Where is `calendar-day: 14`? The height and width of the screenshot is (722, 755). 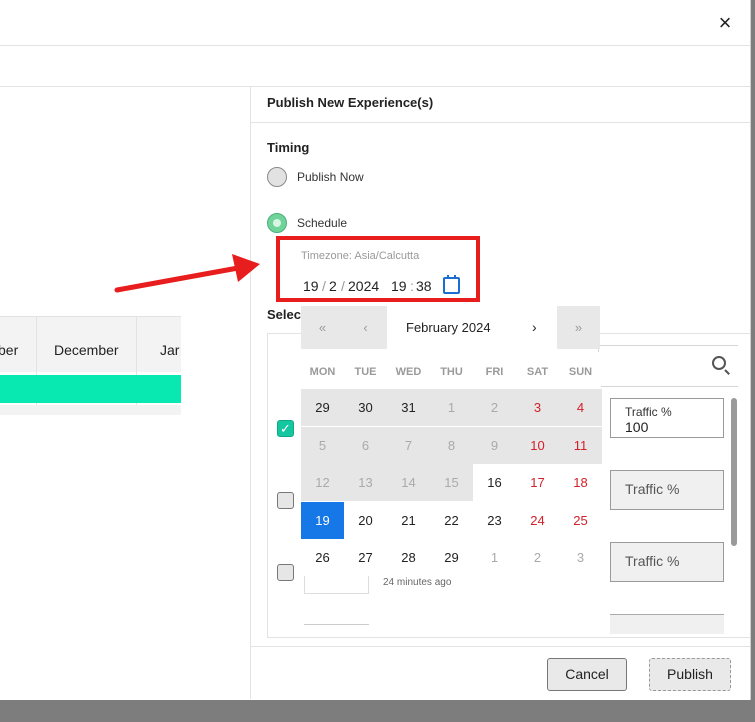 calendar-day: 14 is located at coordinates (408, 482).